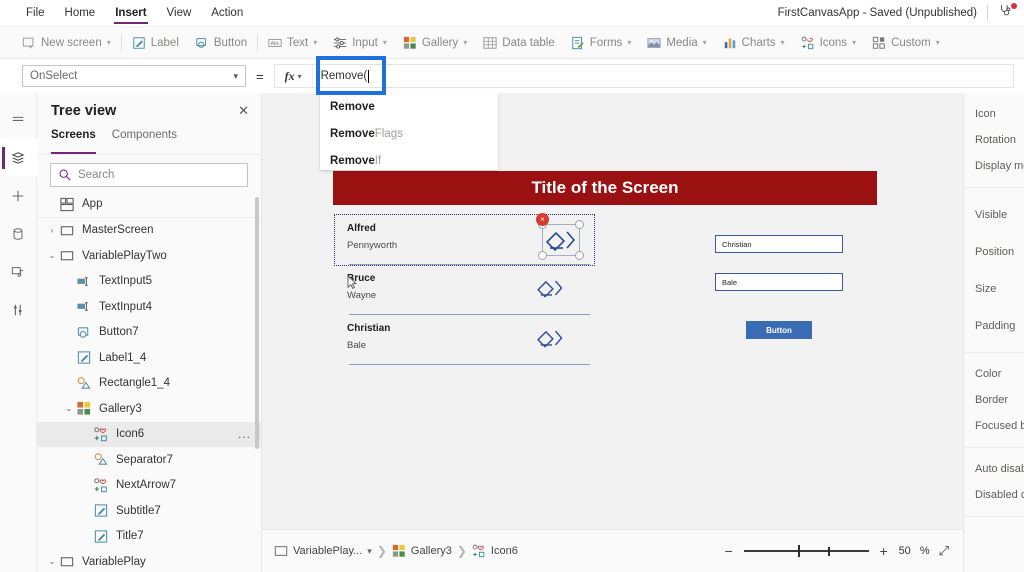 The height and width of the screenshot is (572, 1024). What do you see at coordinates (729, 551) in the screenshot?
I see `zoom-out-button: −` at bounding box center [729, 551].